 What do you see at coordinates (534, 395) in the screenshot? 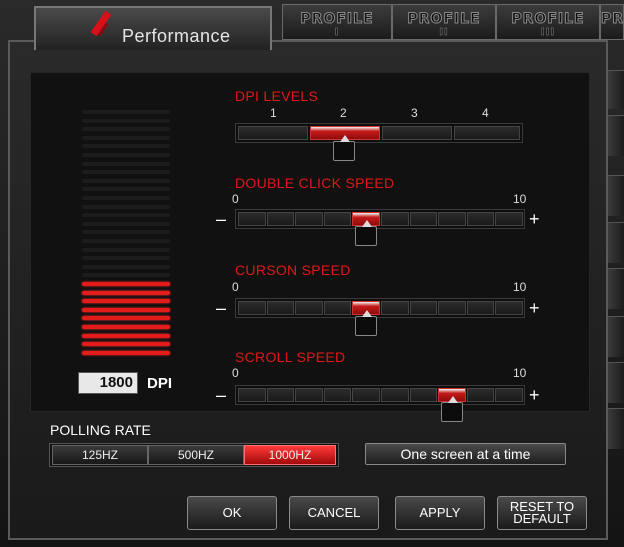
I see `scroll-increase-button: +` at bounding box center [534, 395].